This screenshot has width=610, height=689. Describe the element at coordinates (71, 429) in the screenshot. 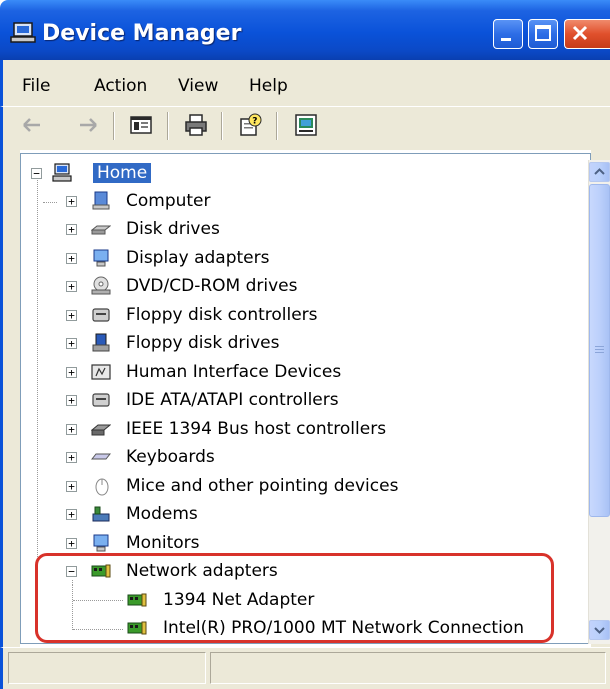

I see `expand-ieee1394: +` at that location.